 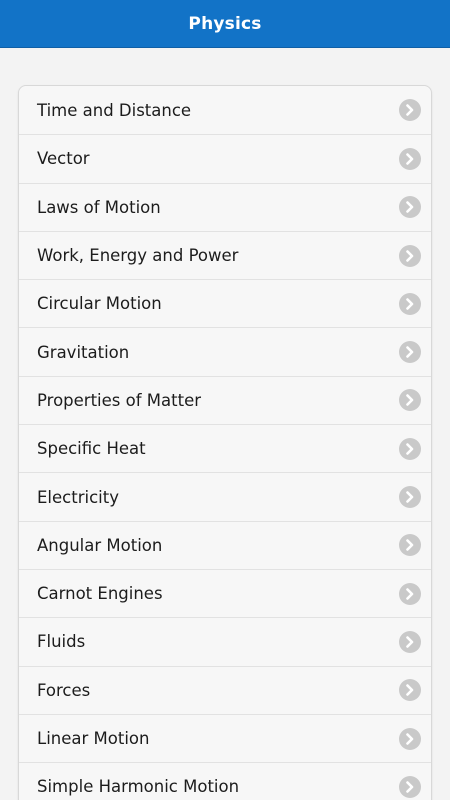 I want to click on list-item-label: Angular Motion, so click(x=100, y=545).